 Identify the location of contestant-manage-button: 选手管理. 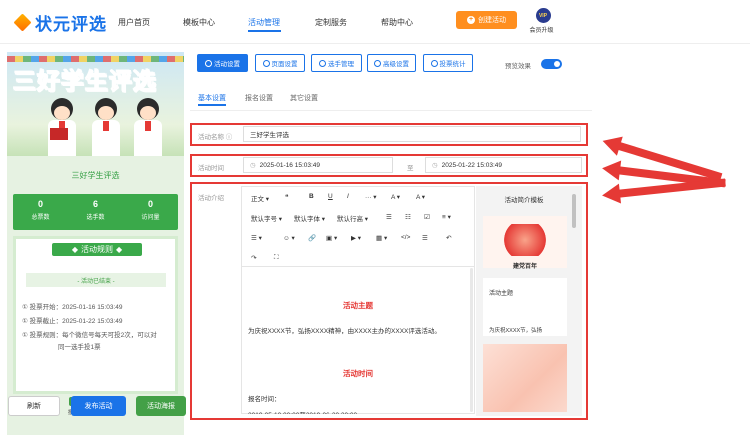
(336, 63).